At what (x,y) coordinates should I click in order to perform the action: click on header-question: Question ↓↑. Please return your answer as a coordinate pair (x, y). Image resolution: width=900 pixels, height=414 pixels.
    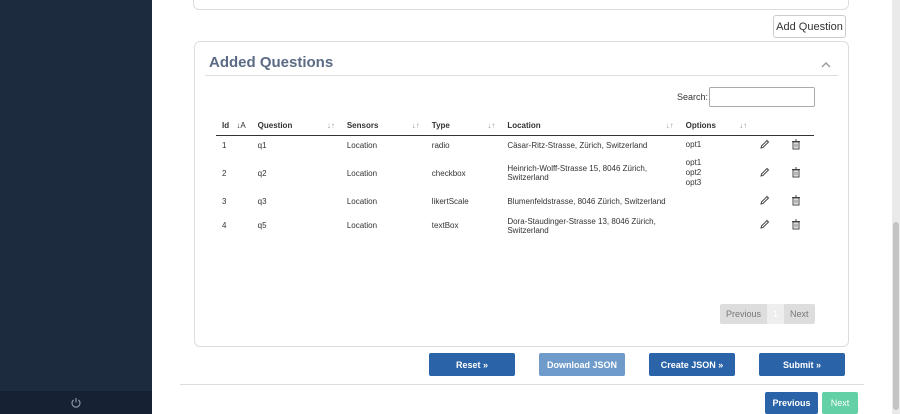
    Looking at the image, I should click on (296, 126).